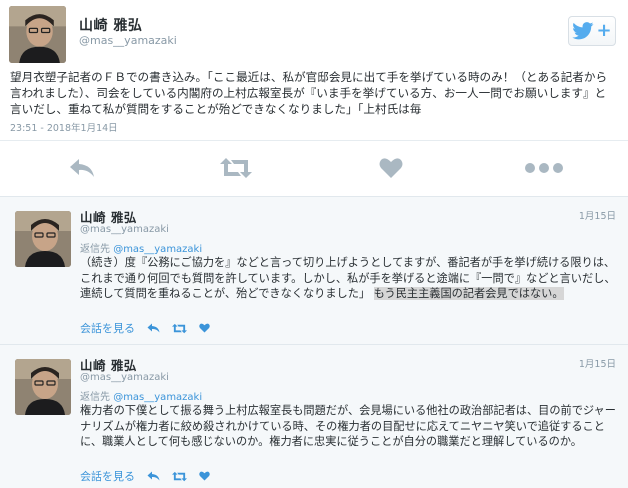 The height and width of the screenshot is (488, 628). Describe the element at coordinates (64, 127) in the screenshot. I see `tweet-timestamp: 23:51 - 2018年1月14日` at that location.